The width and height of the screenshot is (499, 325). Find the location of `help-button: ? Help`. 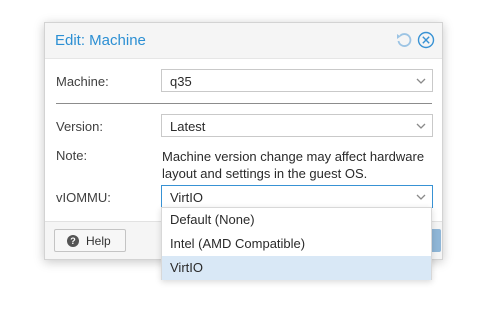

help-button: ? Help is located at coordinates (90, 240).